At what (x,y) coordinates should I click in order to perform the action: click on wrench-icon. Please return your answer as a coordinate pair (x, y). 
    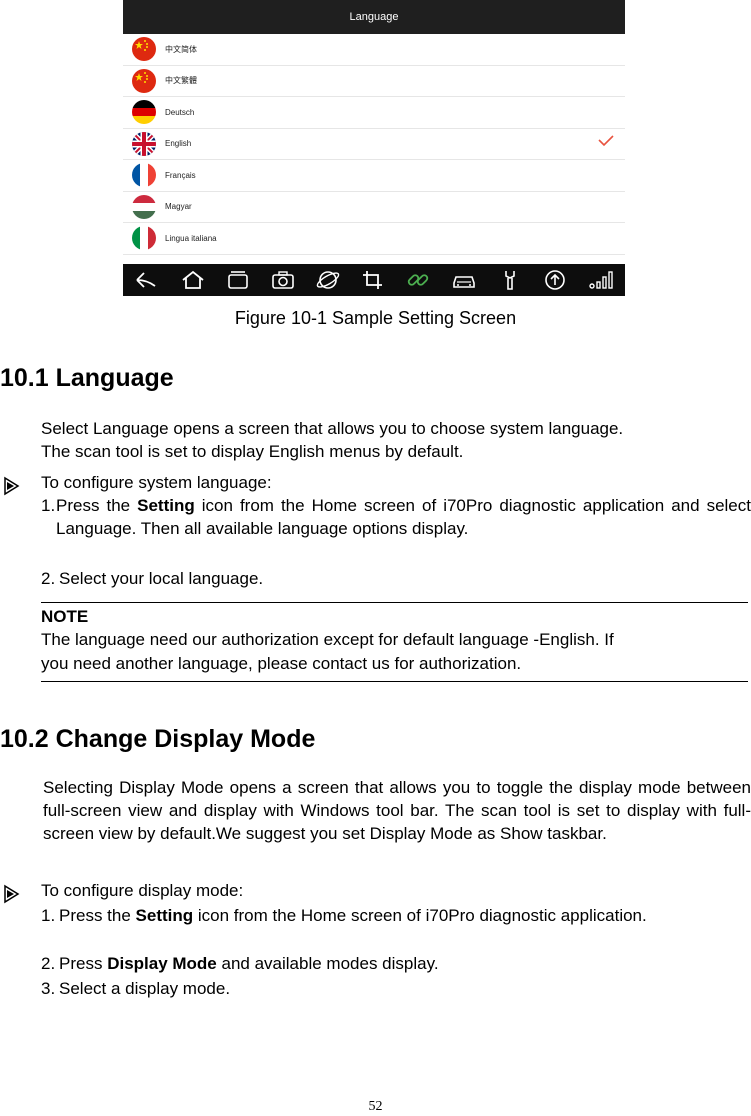
    Looking at the image, I should click on (510, 280).